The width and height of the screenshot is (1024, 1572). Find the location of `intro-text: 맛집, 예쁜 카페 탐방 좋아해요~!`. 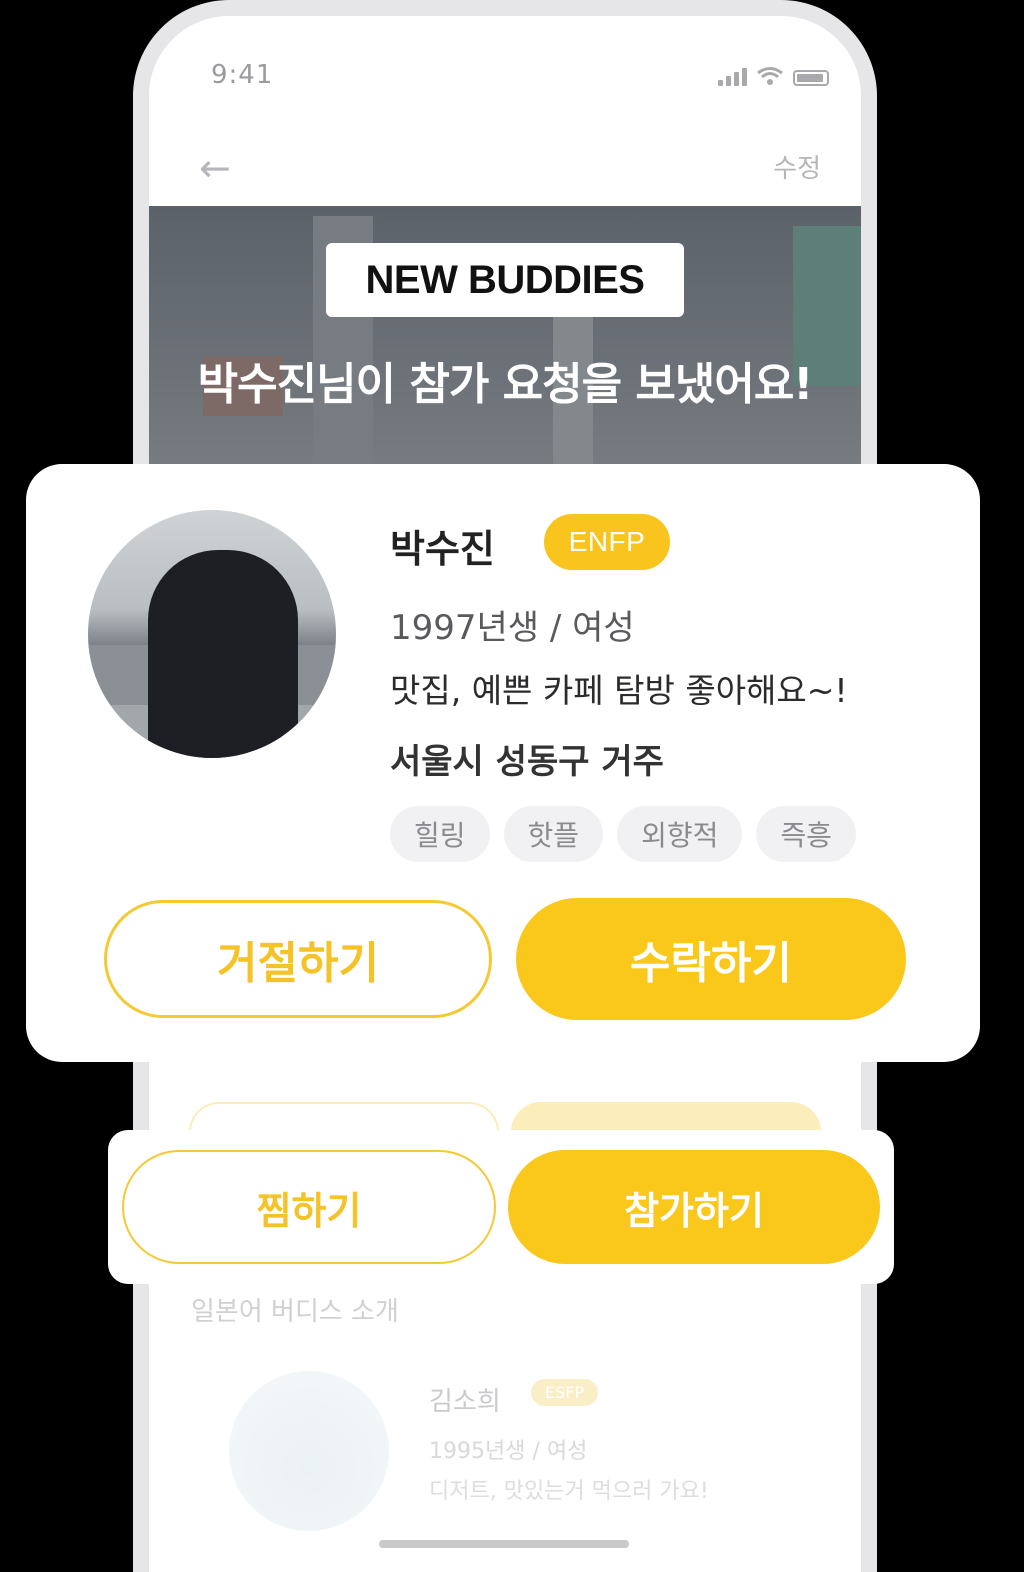

intro-text: 맛집, 예쁜 카페 탐방 좋아해요~! is located at coordinates (619, 690).